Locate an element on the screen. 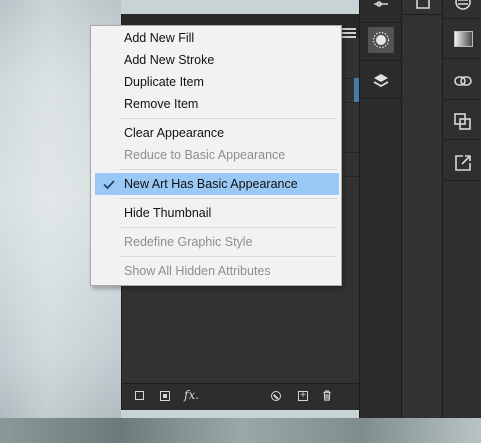 The height and width of the screenshot is (443, 481). menu-item-hide-thumbnail: Hide Thumbnail is located at coordinates (216, 213).